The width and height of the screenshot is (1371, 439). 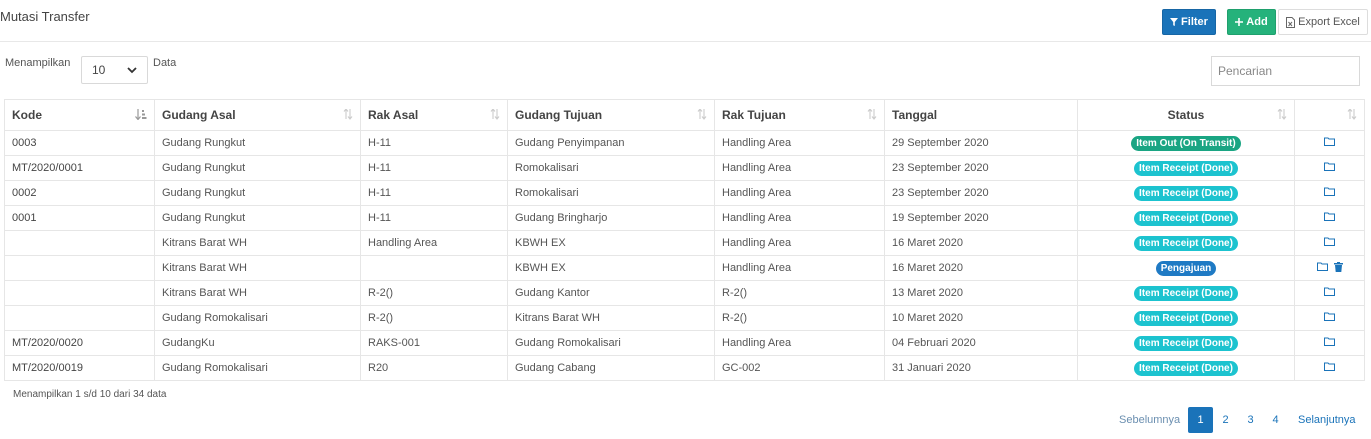 What do you see at coordinates (99, 70) in the screenshot?
I see `page-length-value: 10` at bounding box center [99, 70].